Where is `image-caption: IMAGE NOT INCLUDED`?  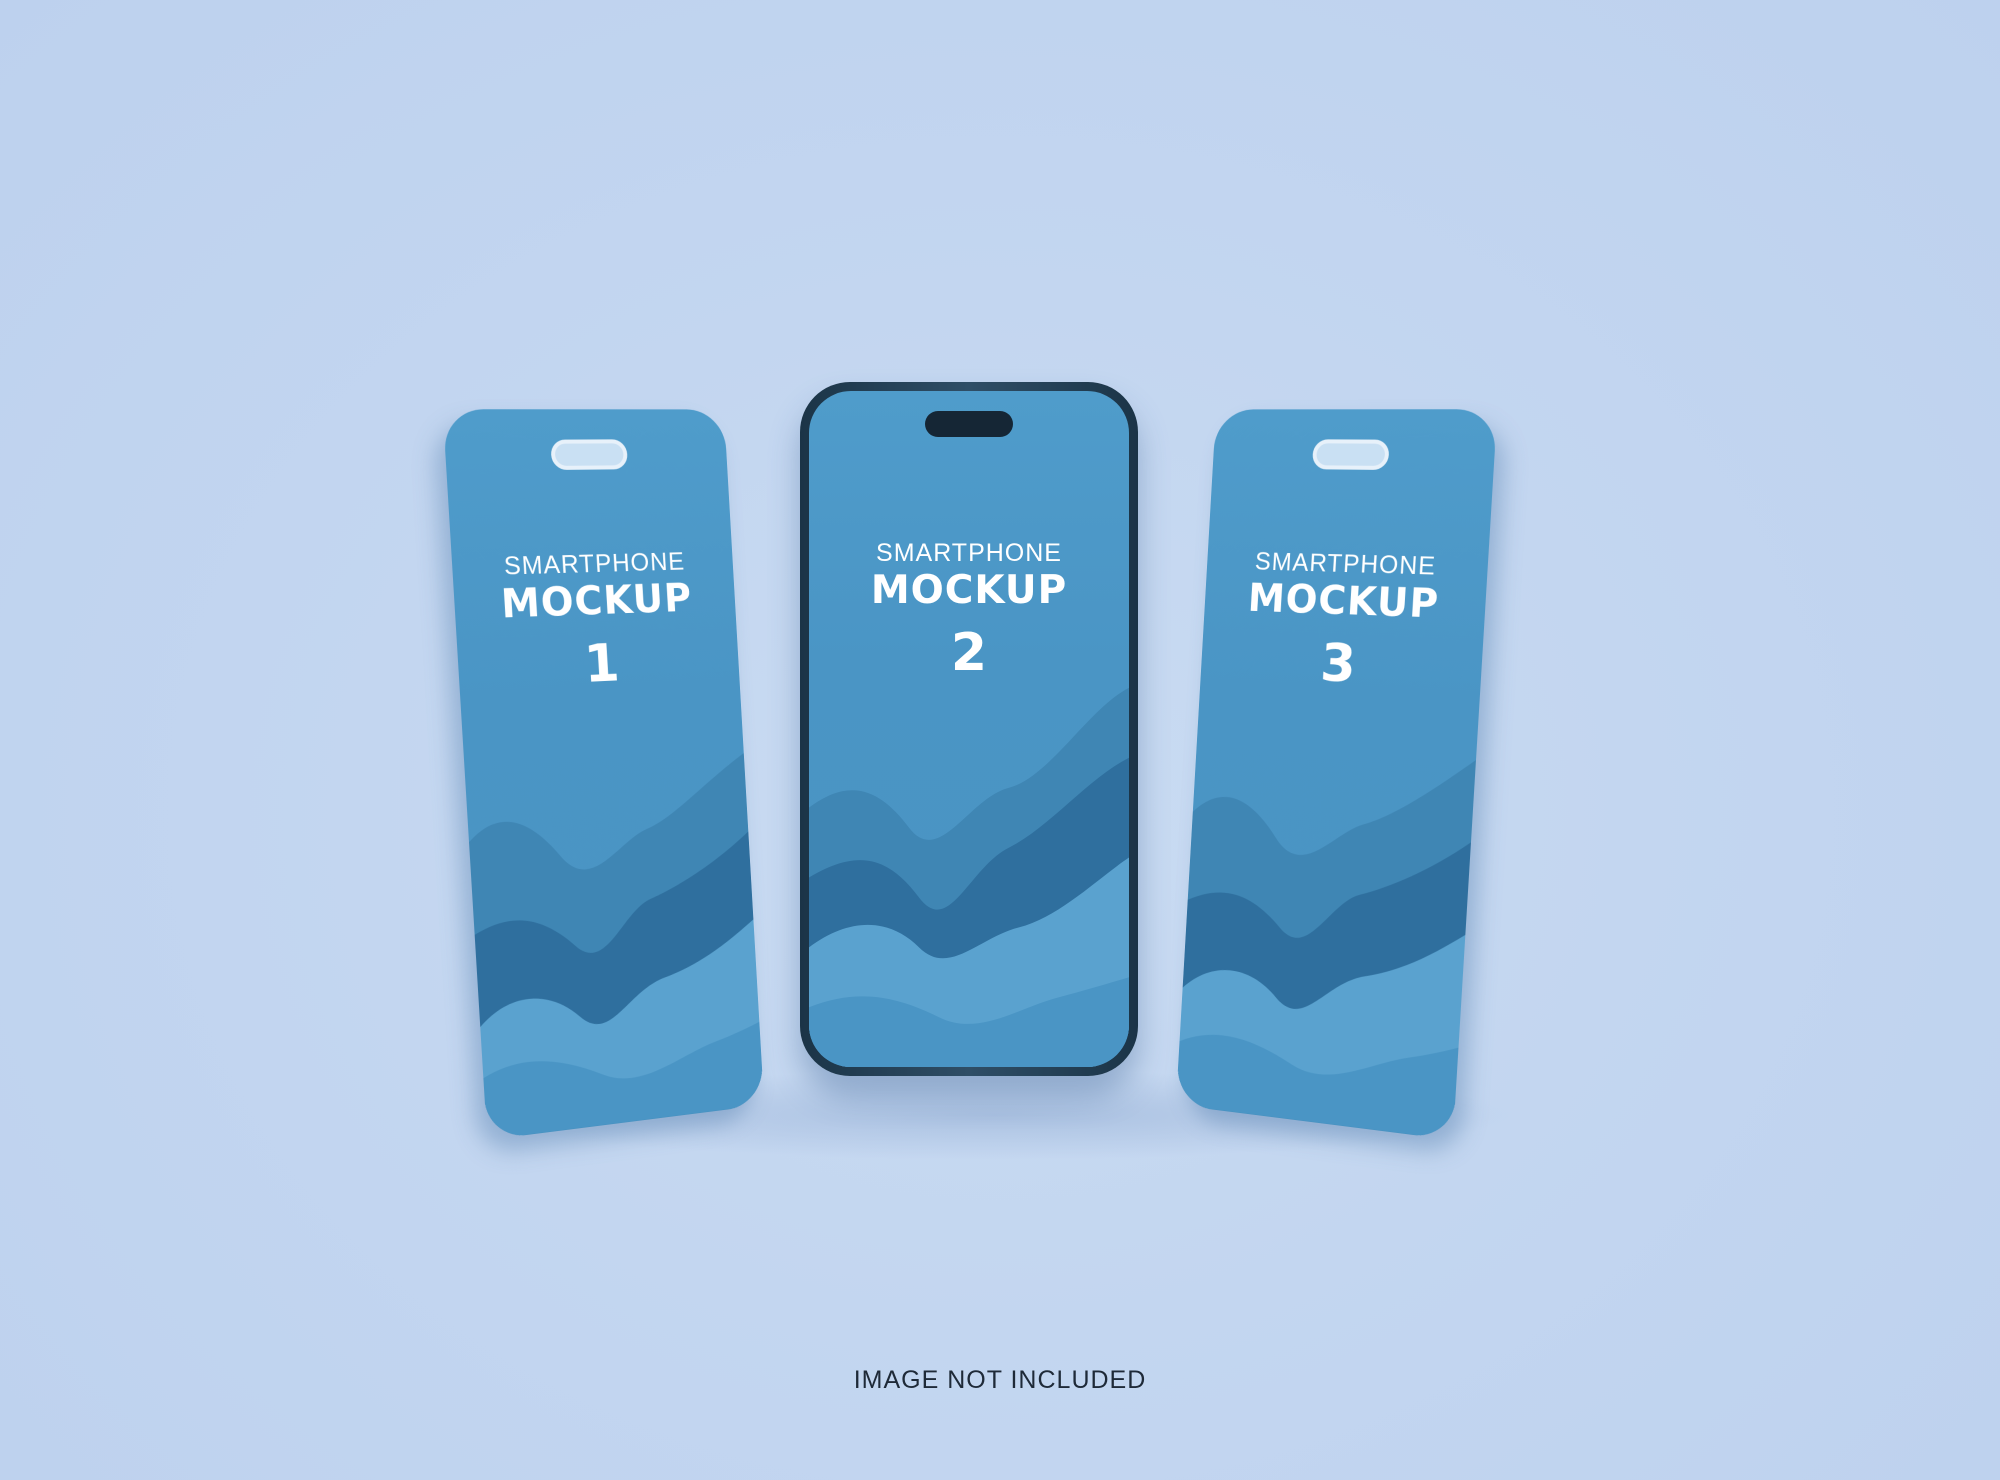 image-caption: IMAGE NOT INCLUDED is located at coordinates (1000, 1380).